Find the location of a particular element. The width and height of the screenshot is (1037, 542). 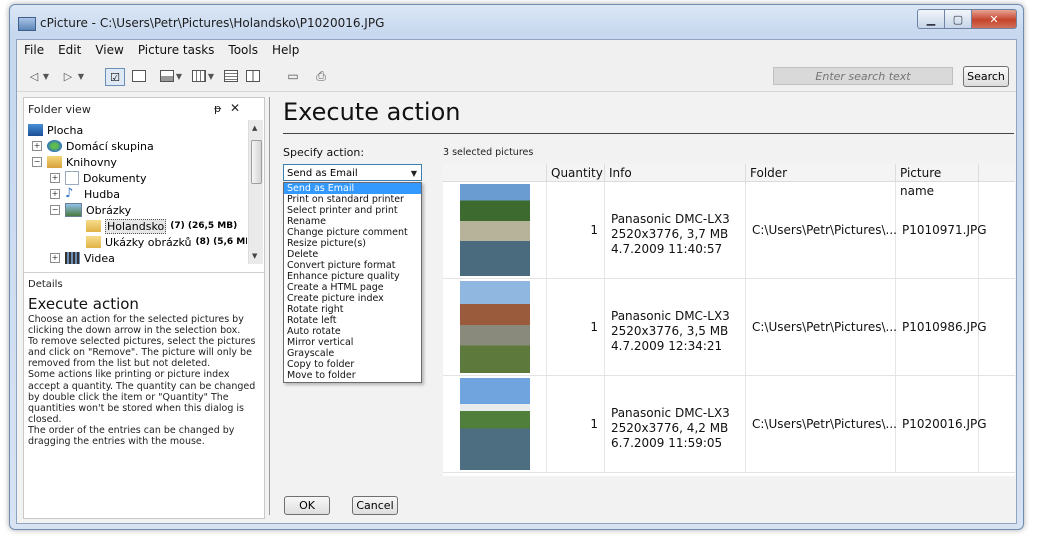

menu-edit: Edit is located at coordinates (69, 50).